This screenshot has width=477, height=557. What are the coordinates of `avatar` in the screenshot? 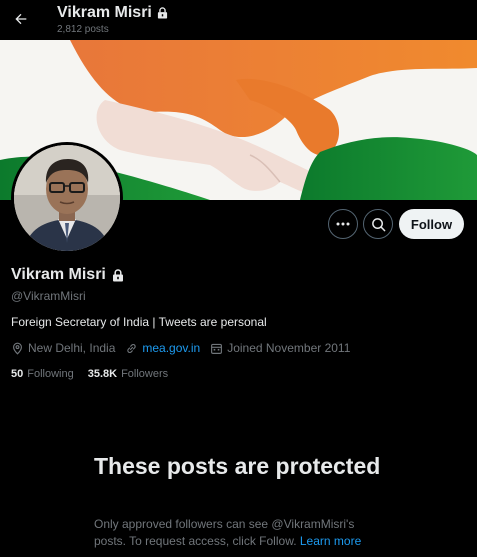 It's located at (67, 198).